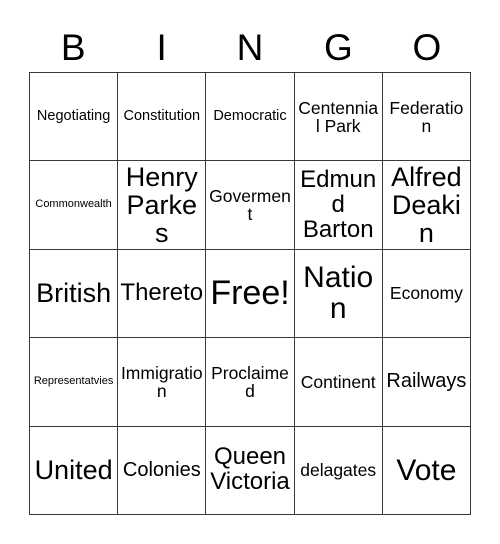 The width and height of the screenshot is (500, 544). I want to click on bingo-cell-label: Commonwealth, so click(73, 204).